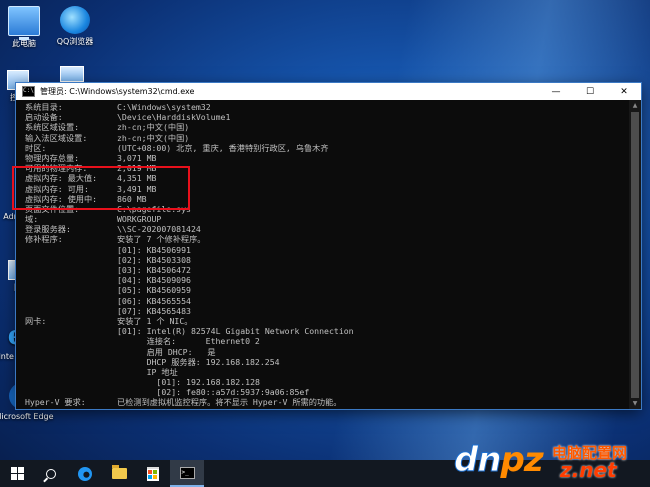 The width and height of the screenshot is (650, 487). What do you see at coordinates (213, 392) in the screenshot?
I see `console-value: [02]: fe80::a57d:5937:9a06:85ef` at bounding box center [213, 392].